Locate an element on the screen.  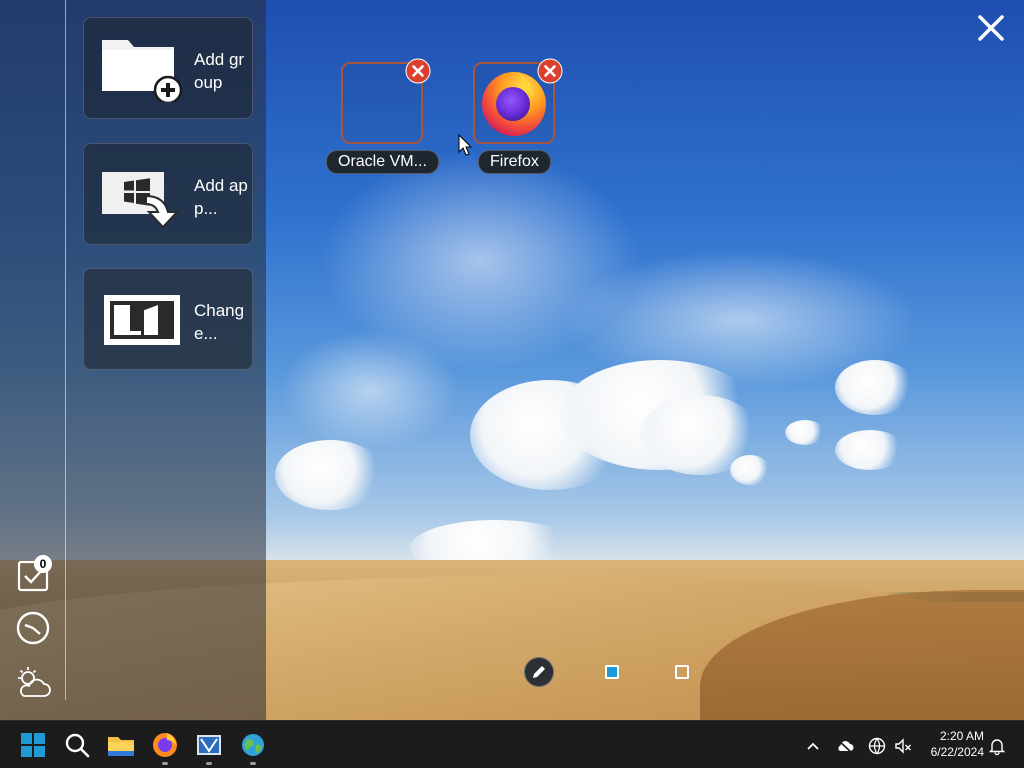
firefox-icon is located at coordinates (165, 745).